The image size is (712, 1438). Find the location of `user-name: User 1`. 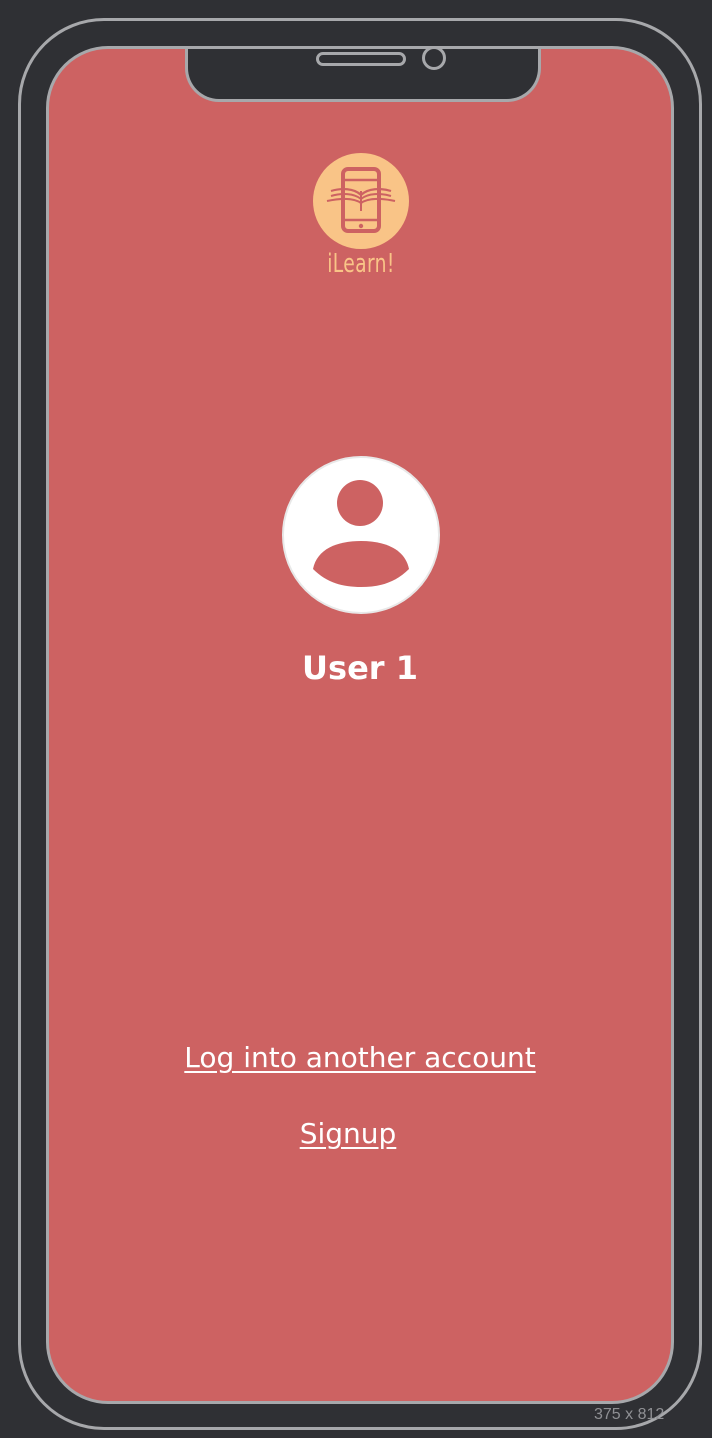

user-name: User 1 is located at coordinates (360, 668).